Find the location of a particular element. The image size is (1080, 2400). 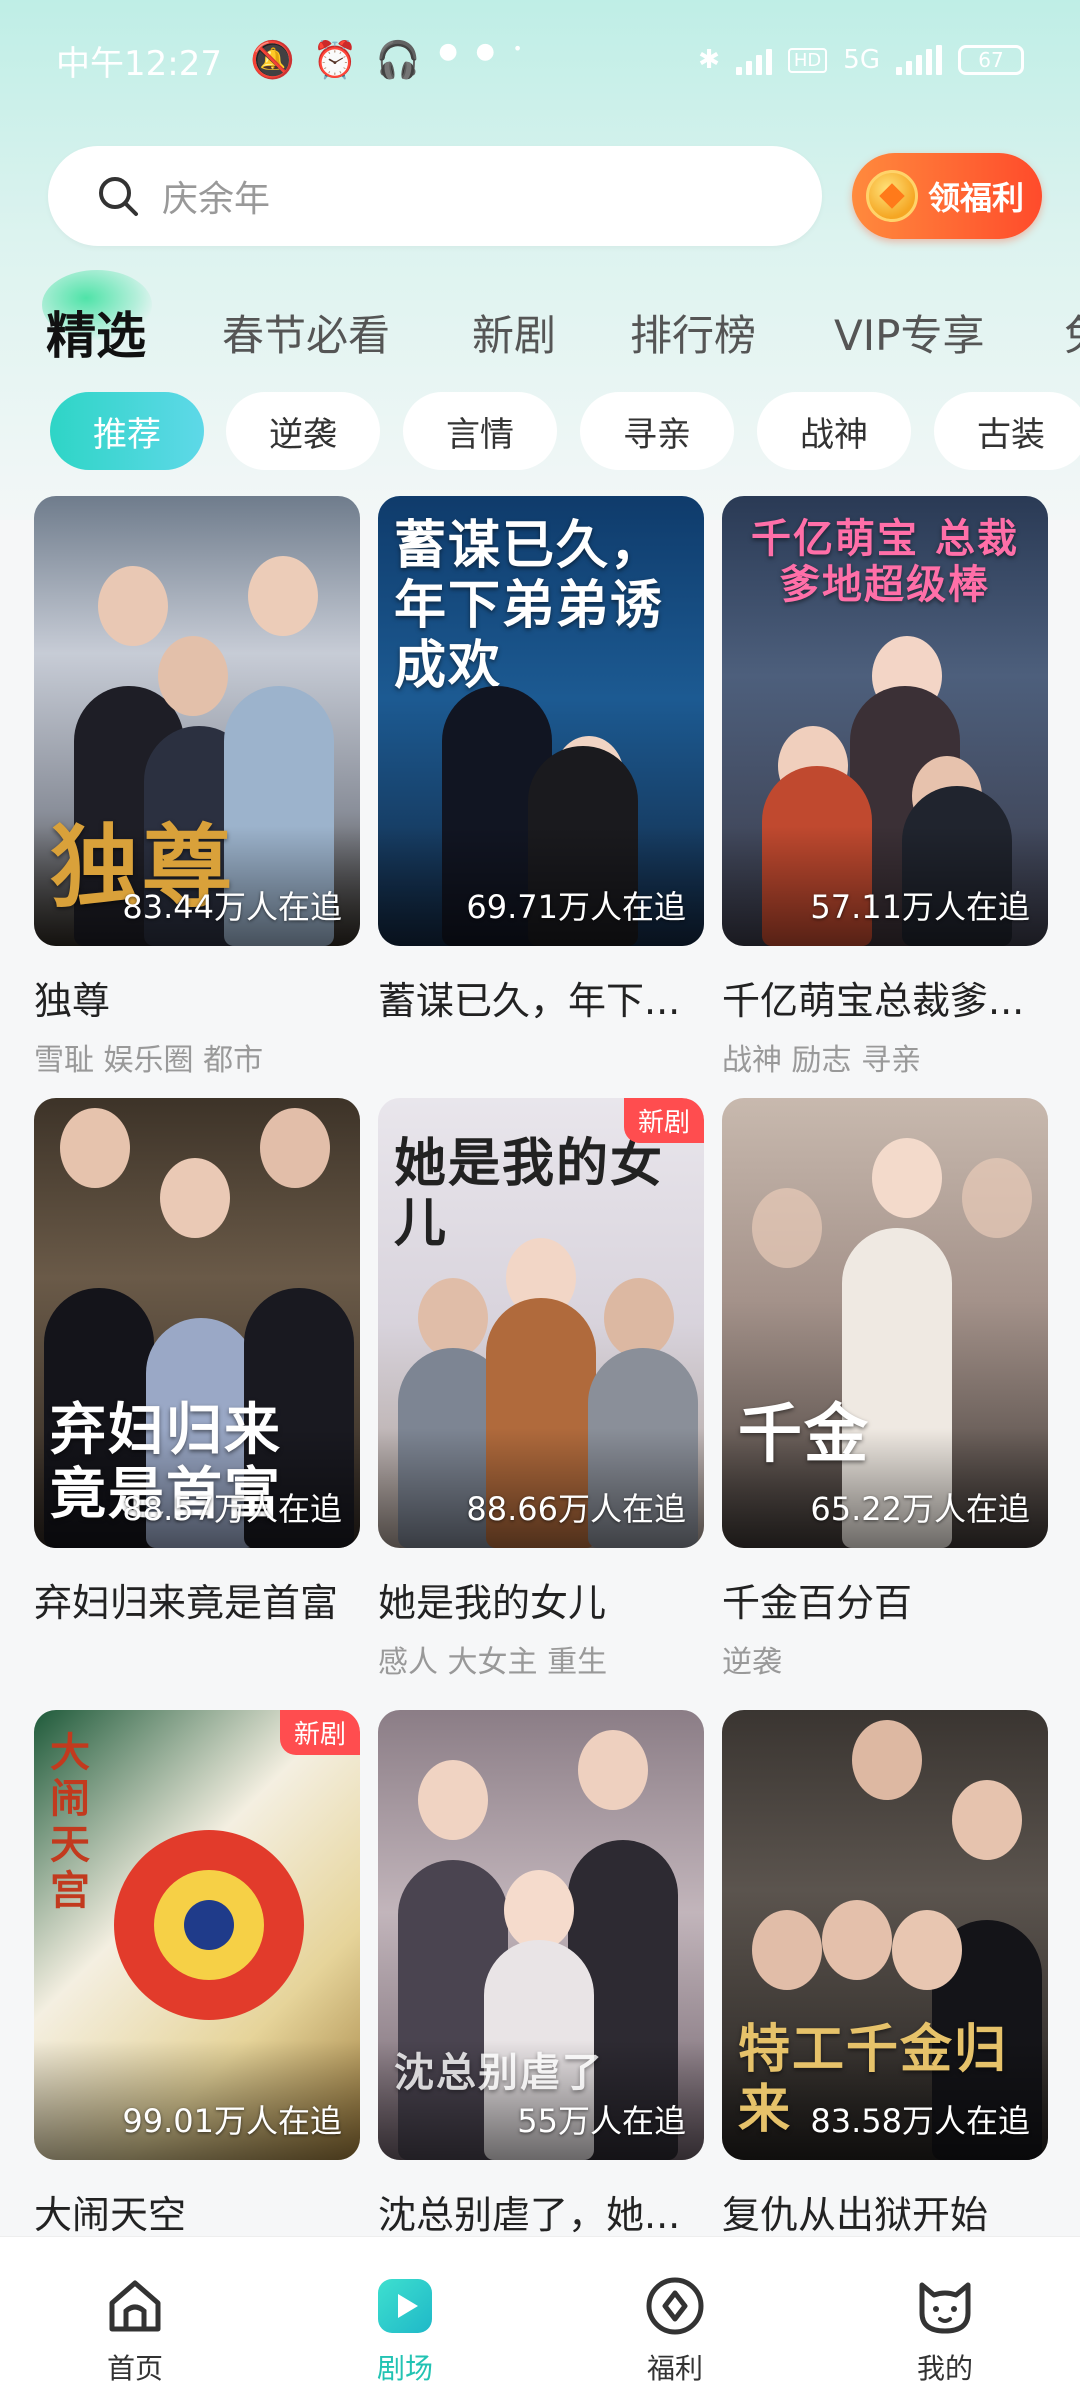

search-icon is located at coordinates (118, 196).